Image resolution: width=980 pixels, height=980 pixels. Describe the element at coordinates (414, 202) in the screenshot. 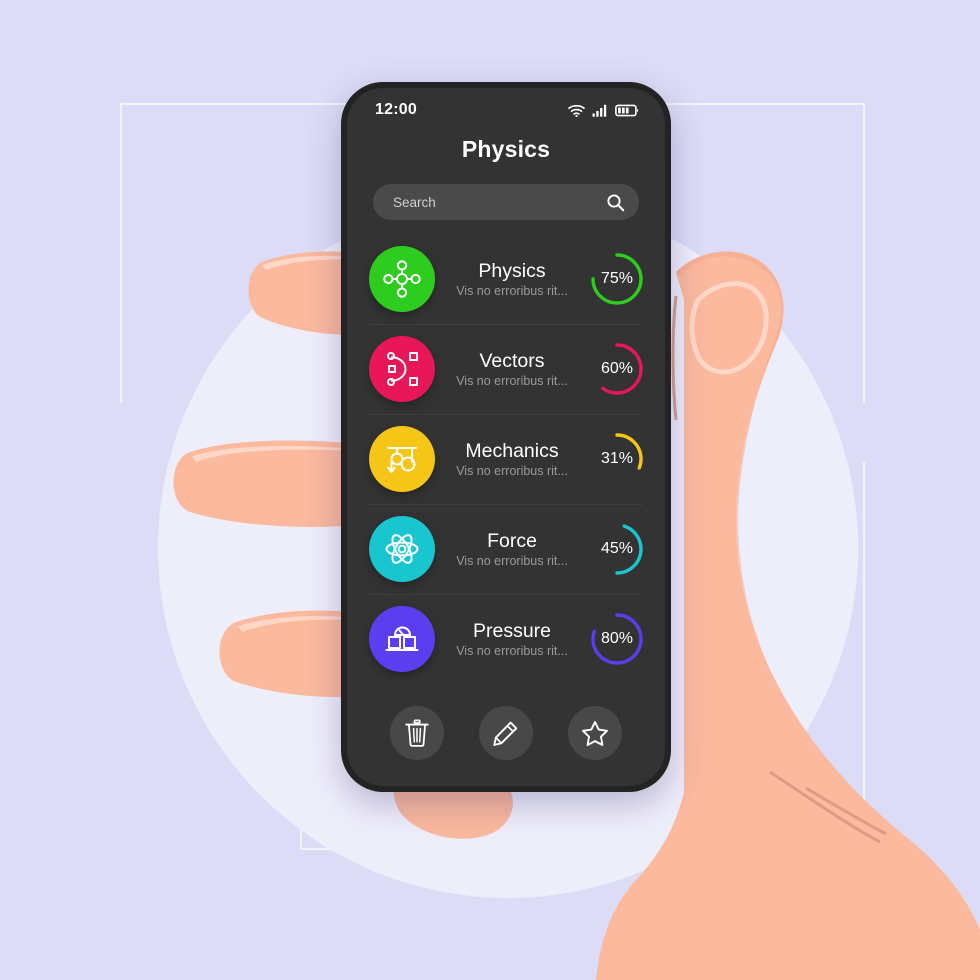

I see `search-placeholder: Search` at that location.